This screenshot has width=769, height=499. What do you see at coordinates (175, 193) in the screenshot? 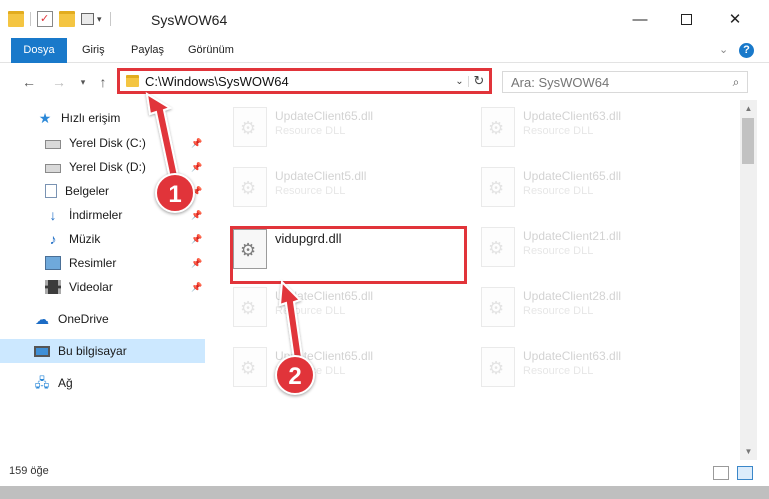
I see `step-1-badge: 1` at bounding box center [175, 193].